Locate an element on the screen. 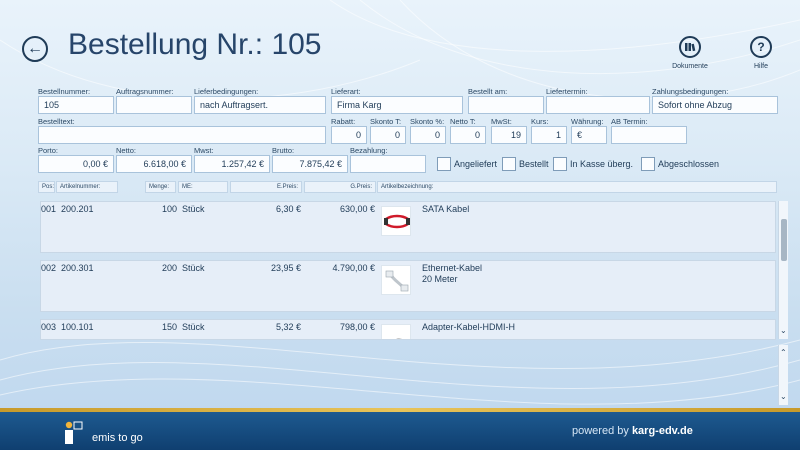 This screenshot has height=450, width=800. rabatt-label: Rabatt: is located at coordinates (343, 121).